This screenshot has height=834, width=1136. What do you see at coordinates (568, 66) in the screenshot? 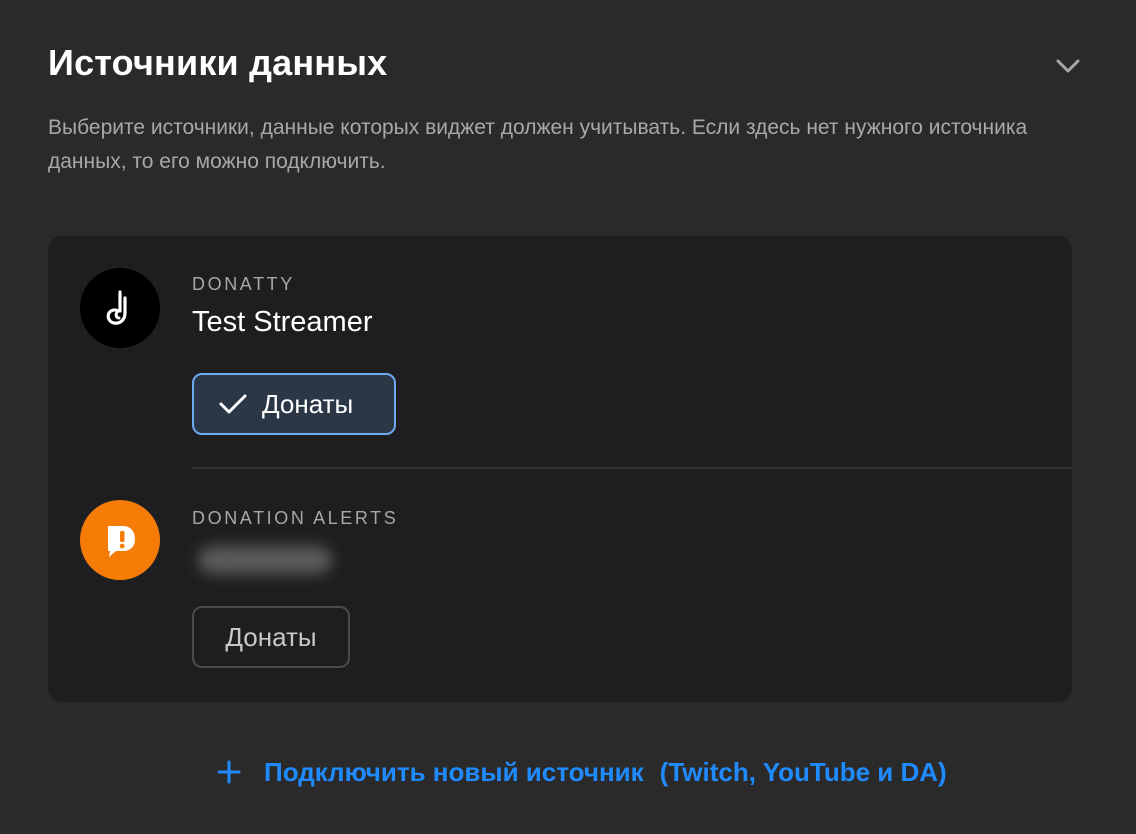
I see `section-header: Источники данных` at bounding box center [568, 66].